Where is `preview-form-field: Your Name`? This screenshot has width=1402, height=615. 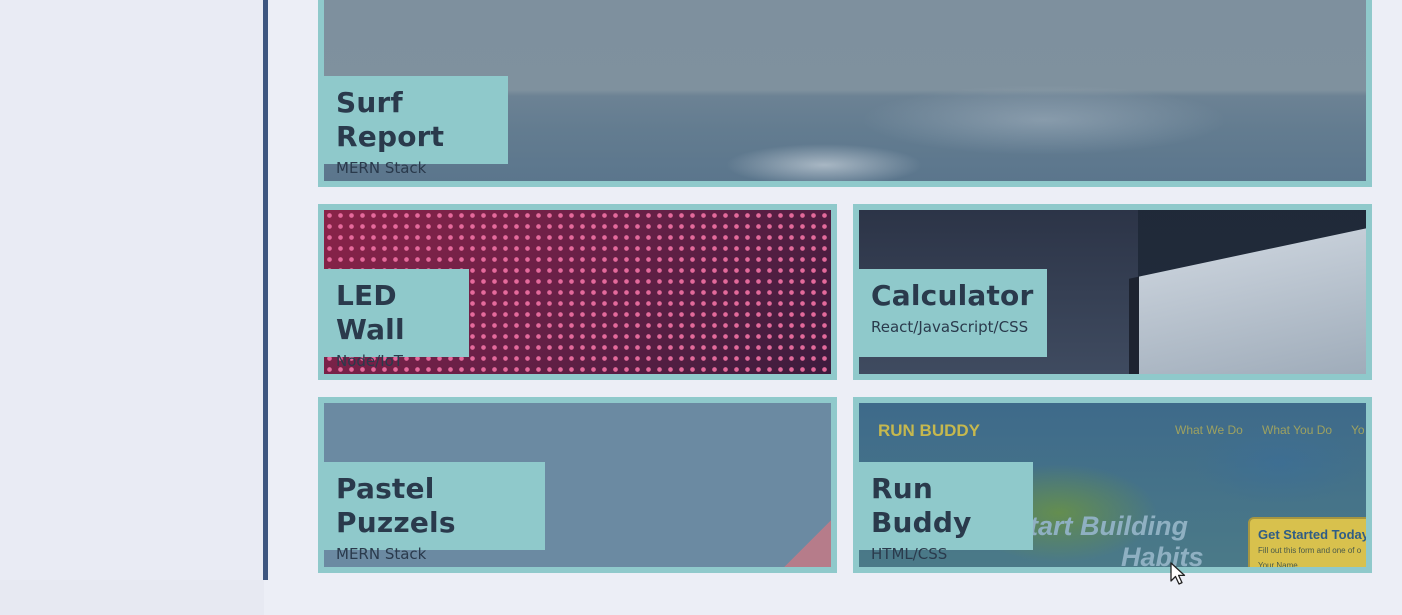 preview-form-field: Your Name is located at coordinates (1278, 565).